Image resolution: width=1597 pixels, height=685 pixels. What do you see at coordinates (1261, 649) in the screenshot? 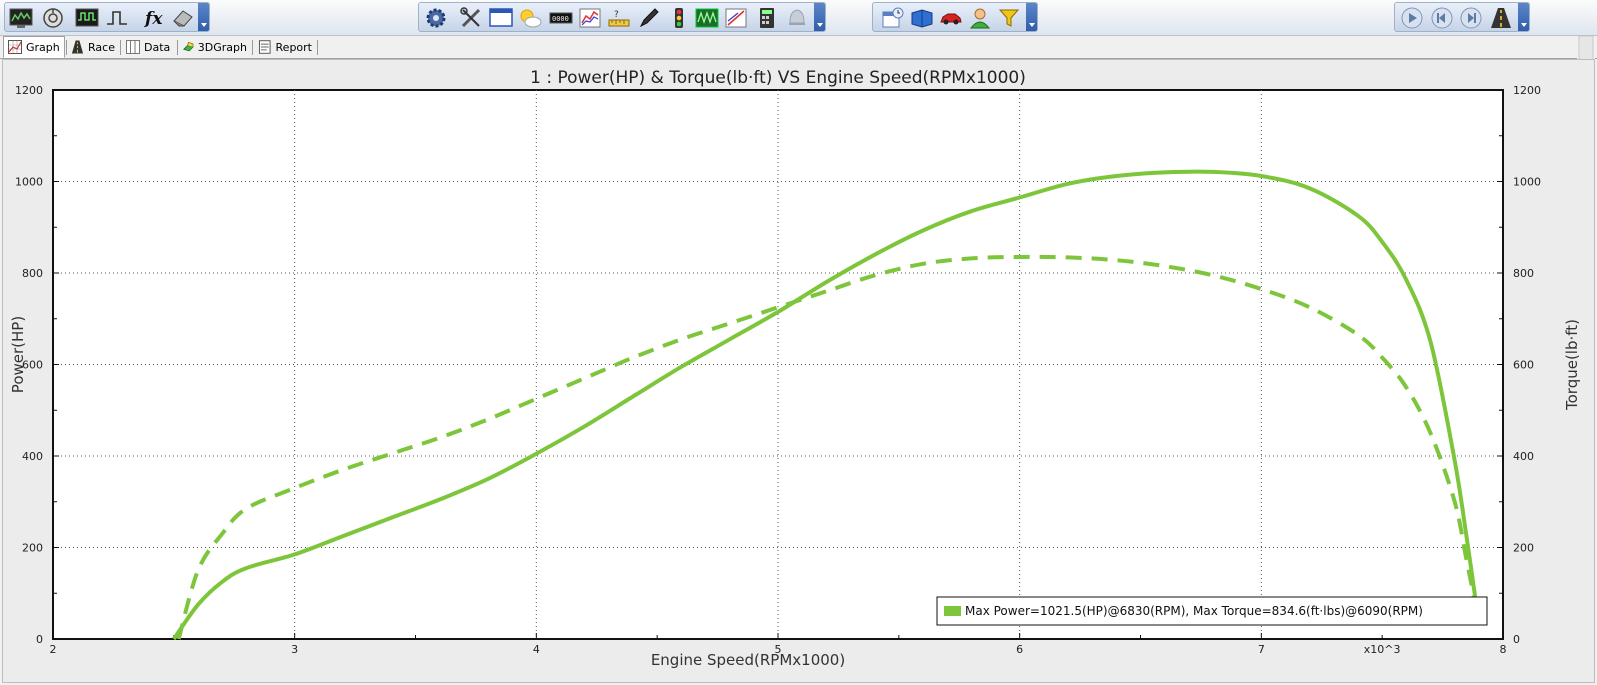
I see `x-tick-label: 7` at bounding box center [1261, 649].